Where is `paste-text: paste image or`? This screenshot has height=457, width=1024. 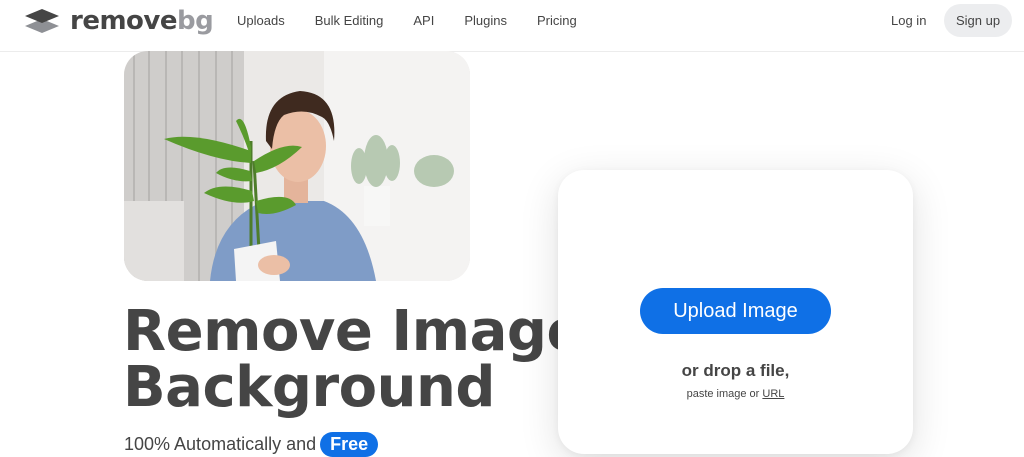
paste-text: paste image or is located at coordinates (723, 394).